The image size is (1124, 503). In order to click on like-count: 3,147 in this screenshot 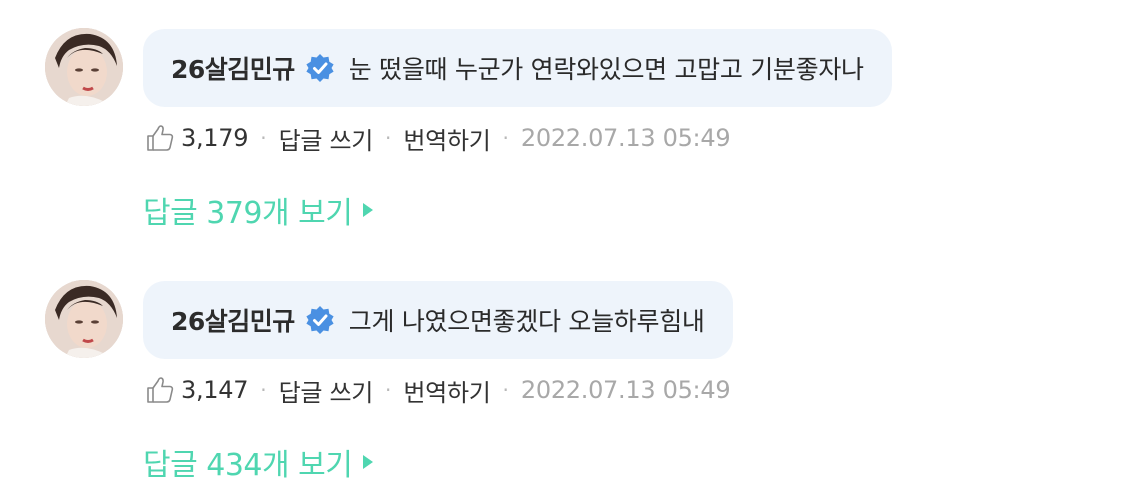, I will do `click(215, 390)`.